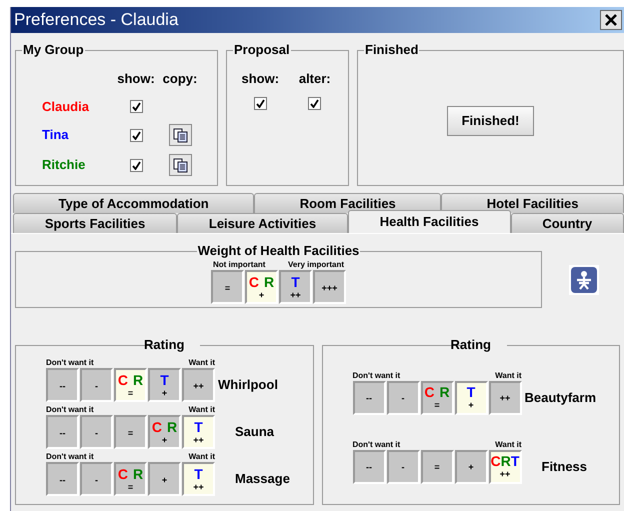 This screenshot has width=624, height=511. What do you see at coordinates (392, 50) in the screenshot?
I see `group-title: Finished` at bounding box center [392, 50].